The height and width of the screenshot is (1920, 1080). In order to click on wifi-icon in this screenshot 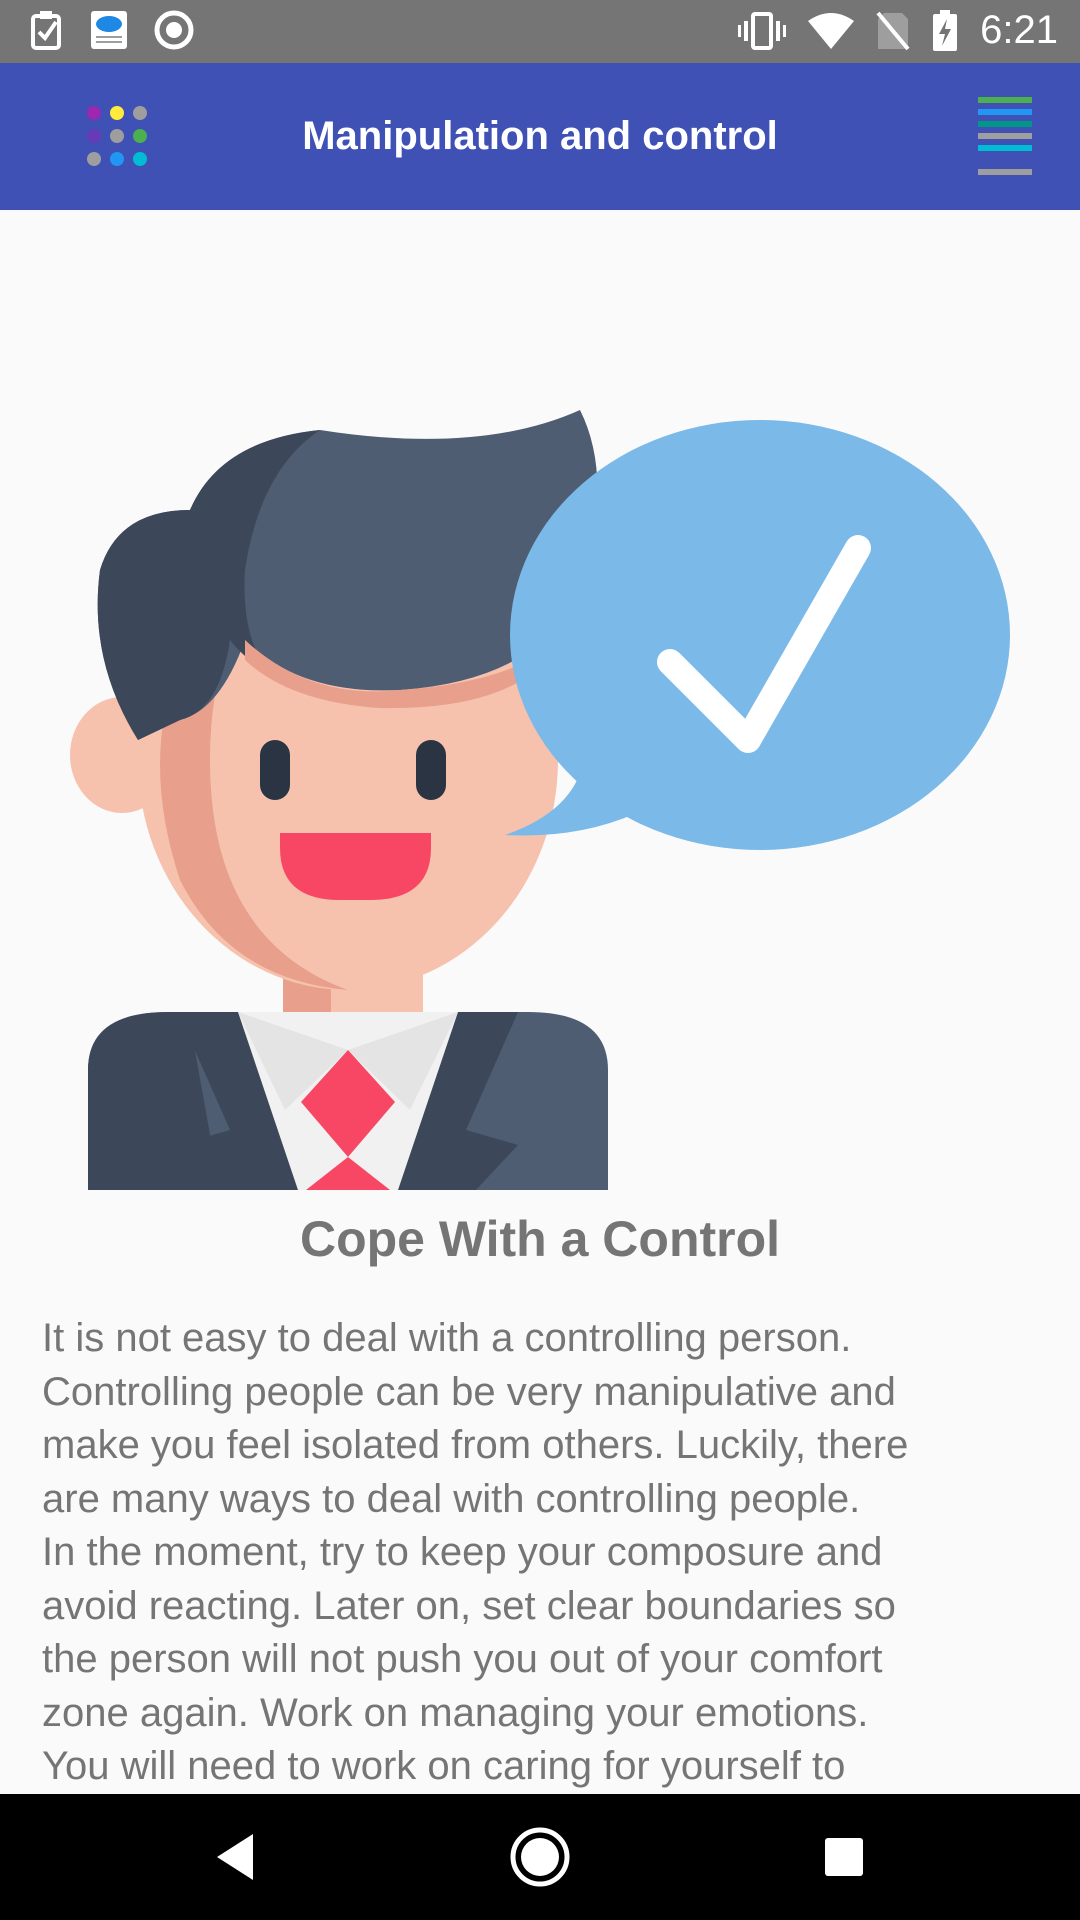, I will do `click(831, 30)`.